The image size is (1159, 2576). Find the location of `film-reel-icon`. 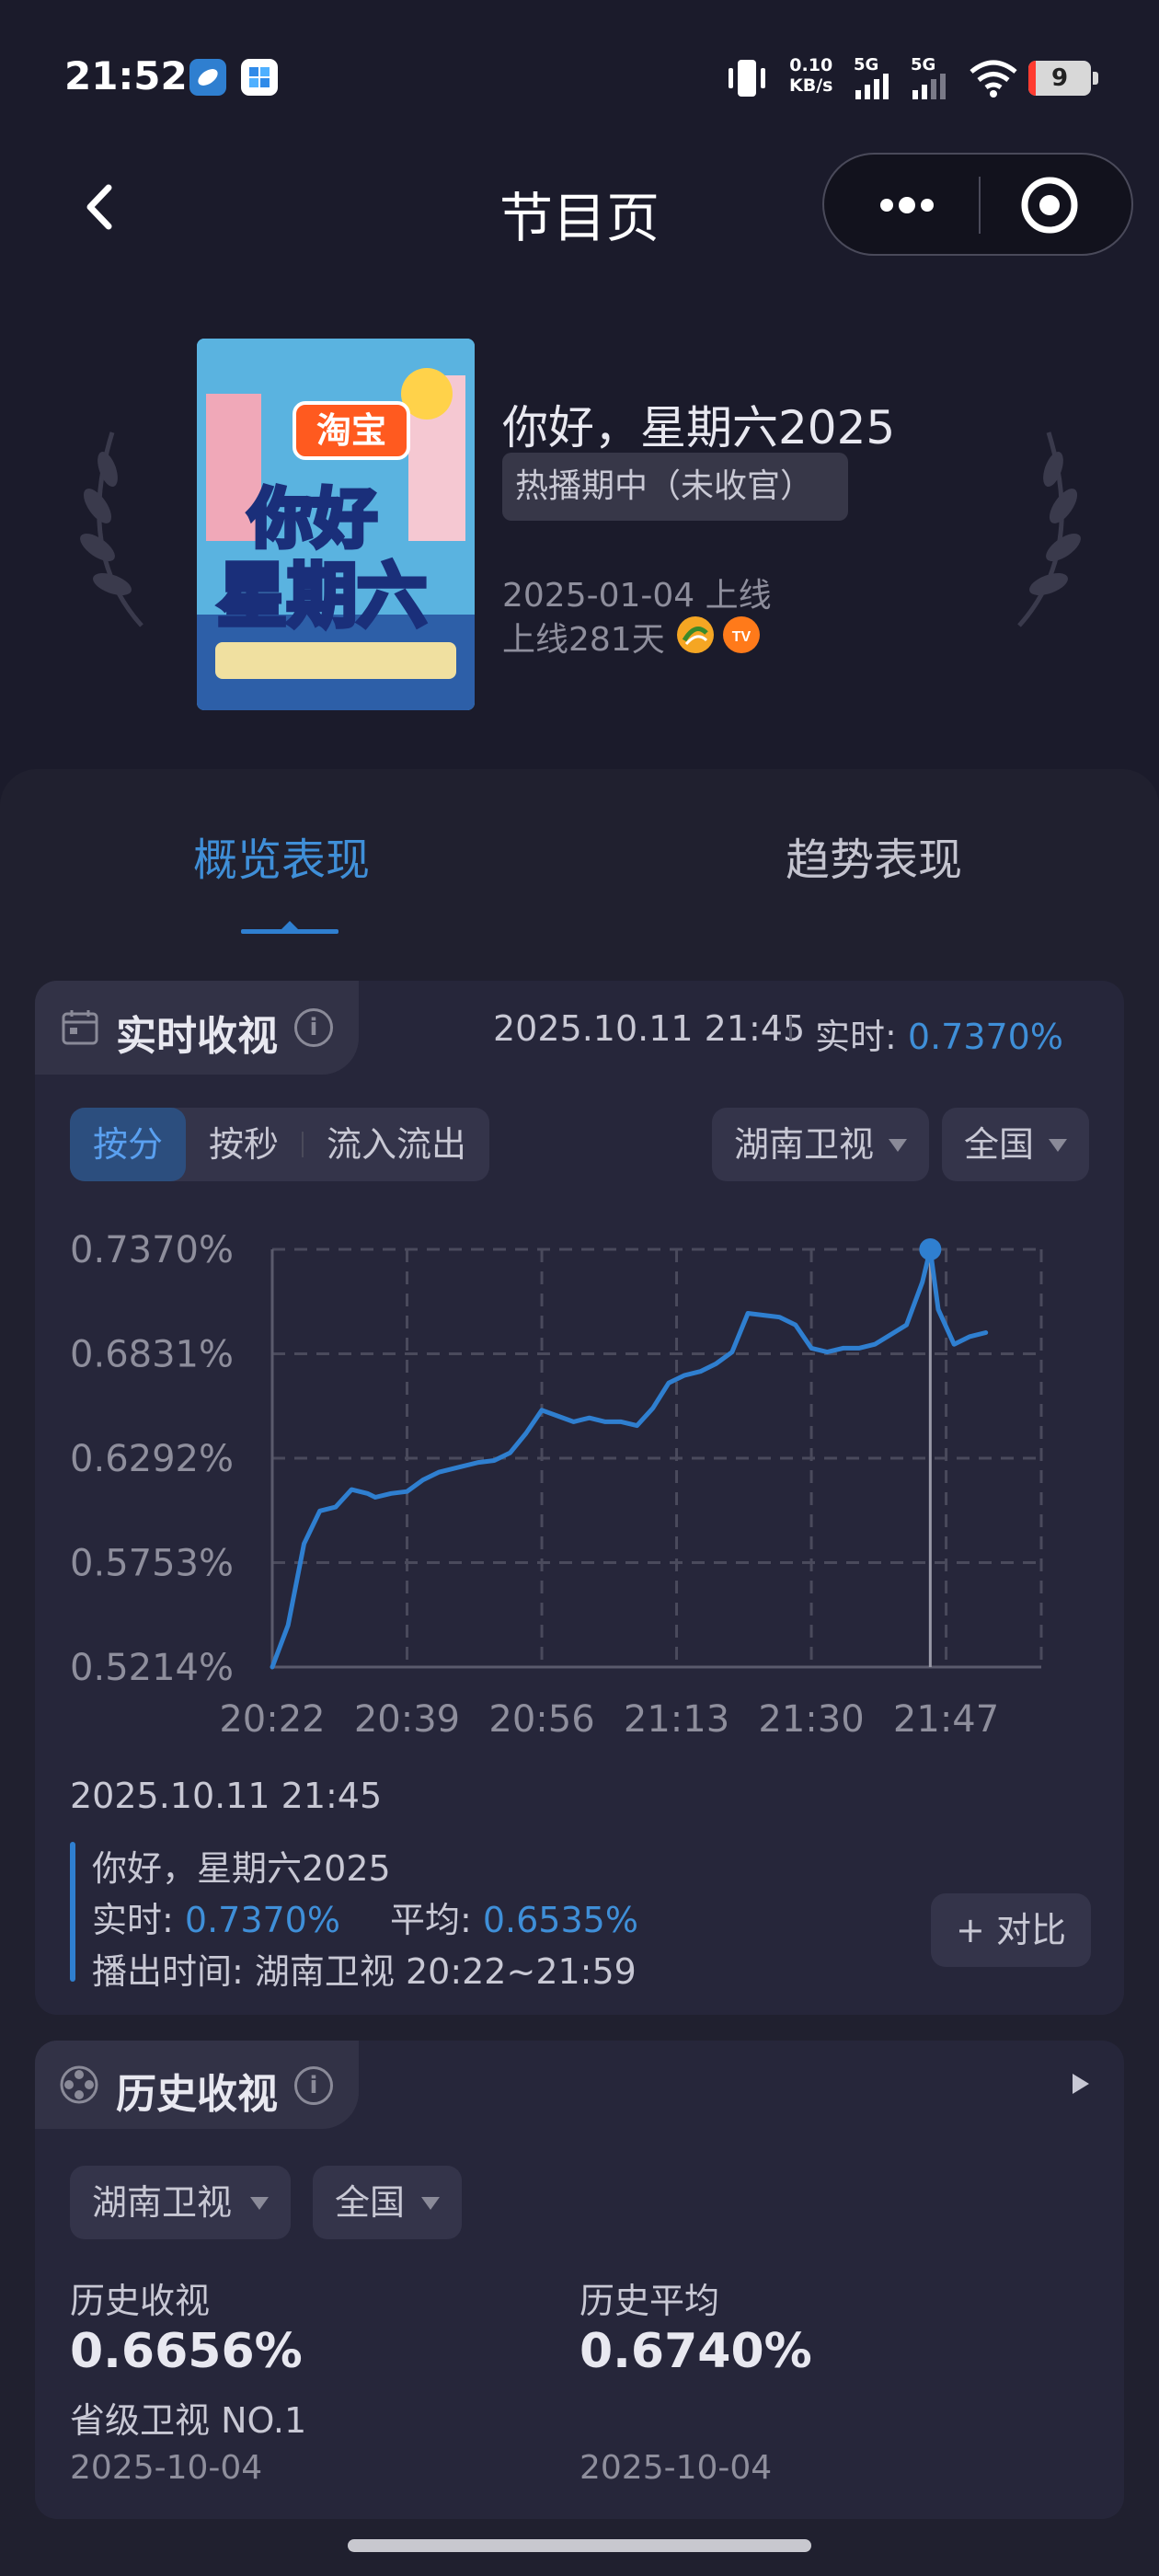

film-reel-icon is located at coordinates (79, 2086).